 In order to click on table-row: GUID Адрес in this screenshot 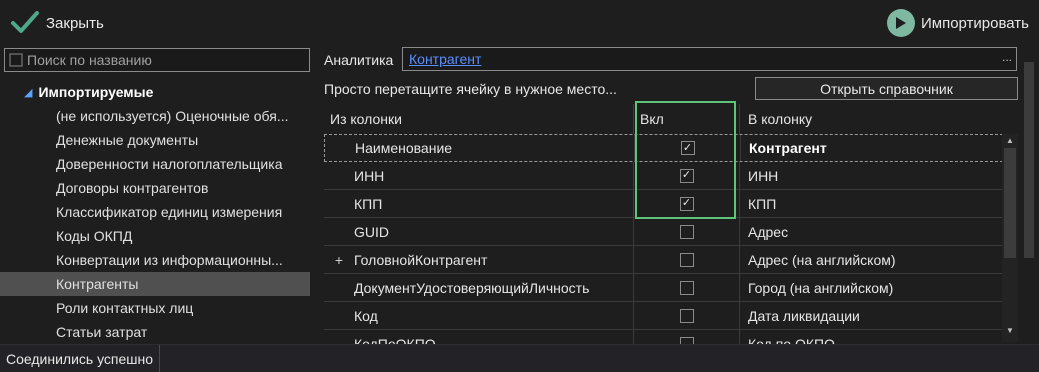, I will do `click(671, 232)`.